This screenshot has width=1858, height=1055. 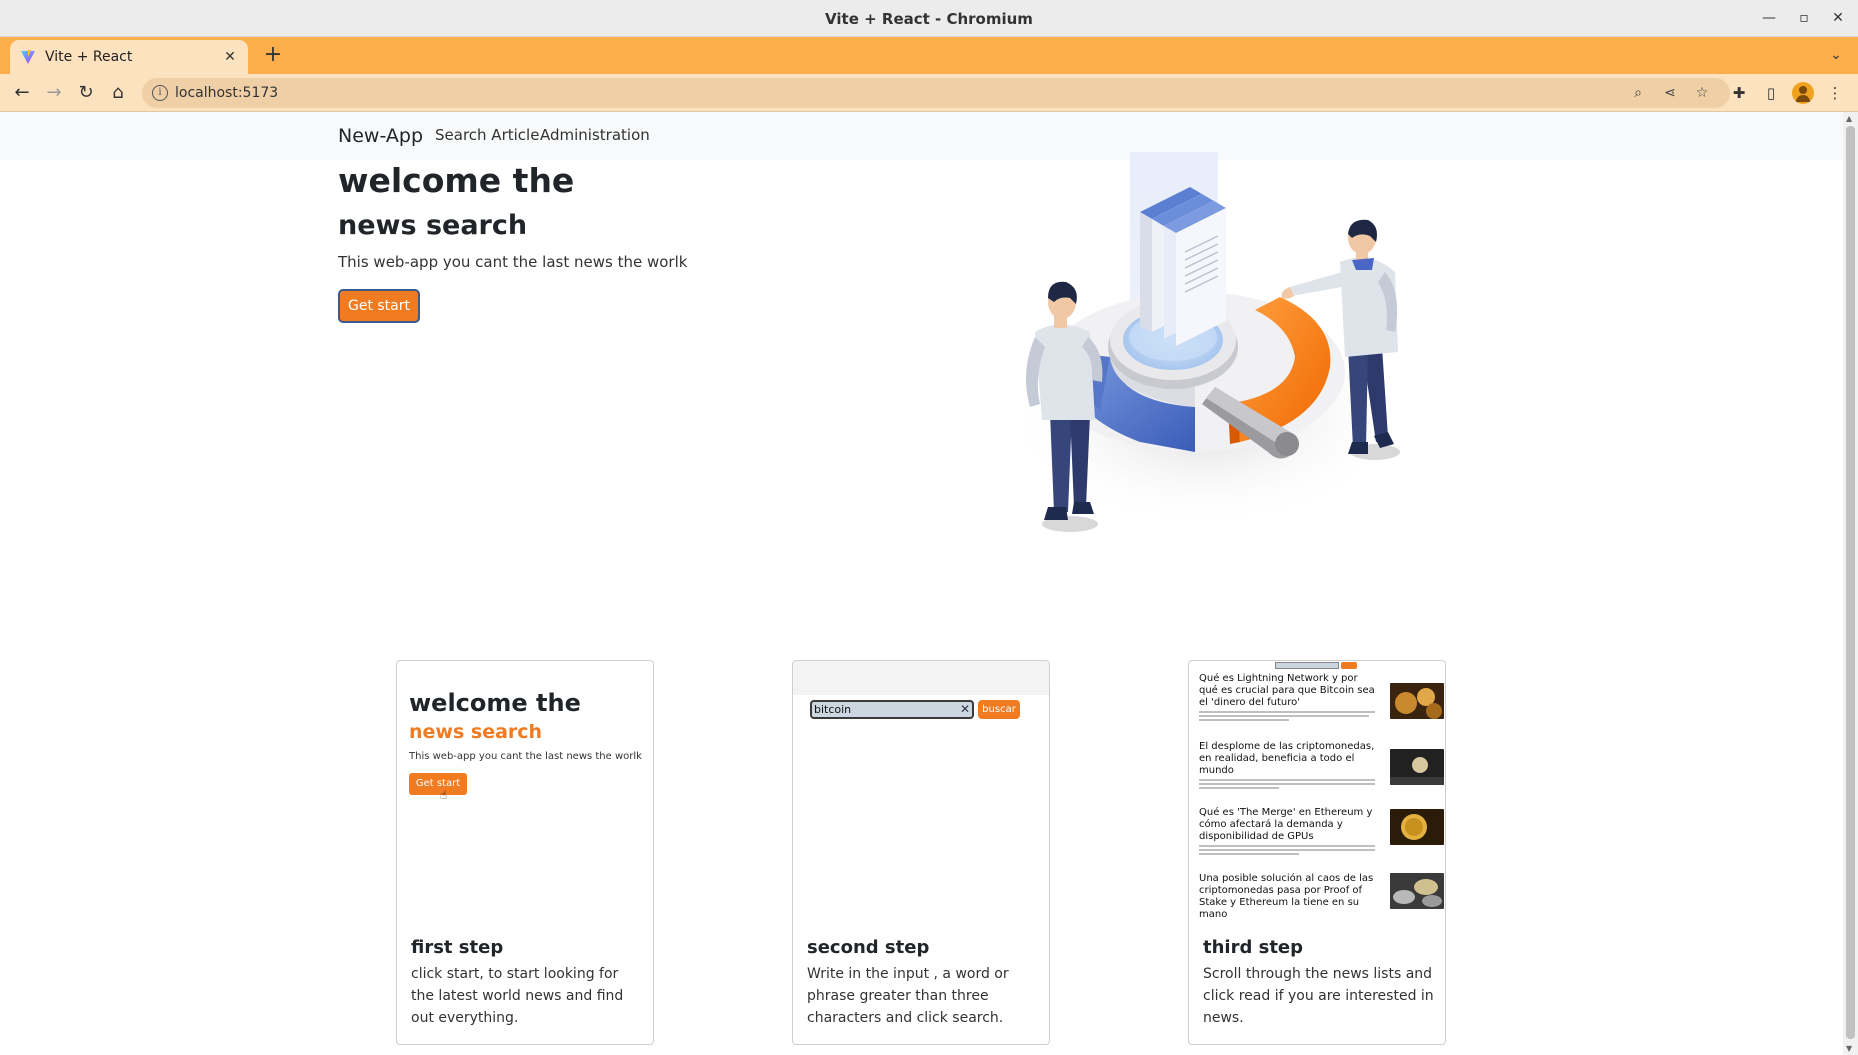 I want to click on scrollbar-thumb, so click(x=1850, y=582).